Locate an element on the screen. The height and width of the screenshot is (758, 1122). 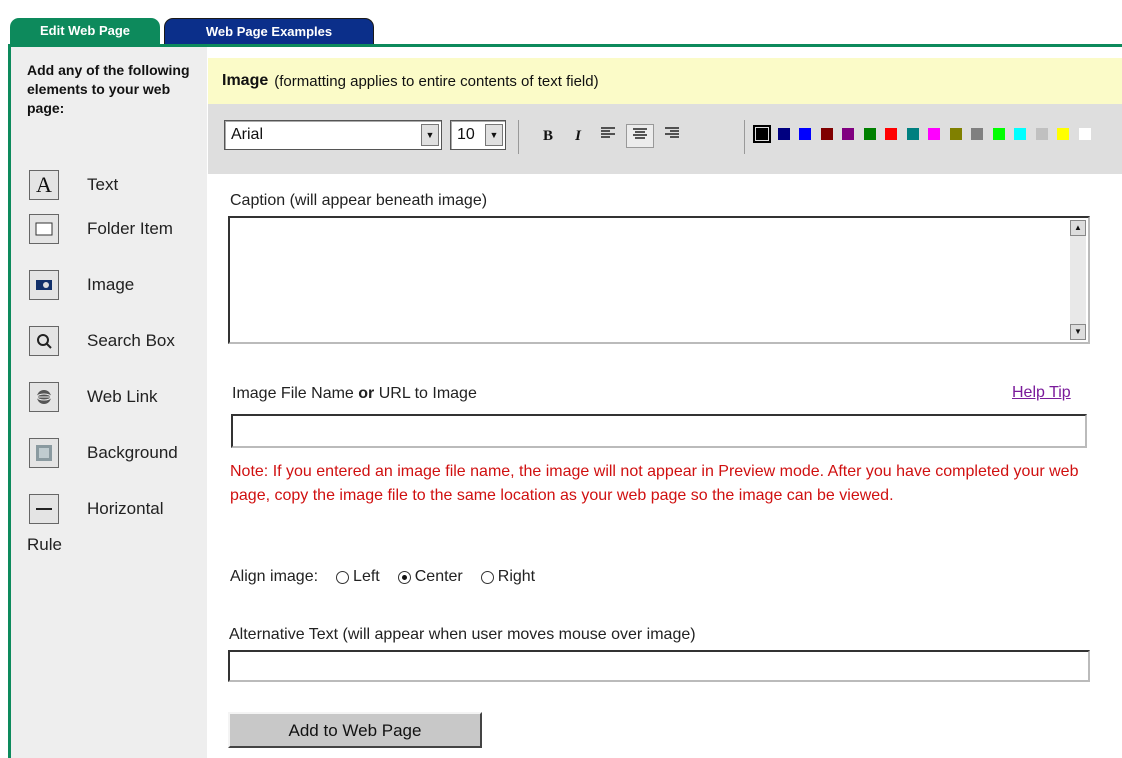
formatting-toolbar: Arial ▼ 10 ▼ B I is located at coordinates (665, 139).